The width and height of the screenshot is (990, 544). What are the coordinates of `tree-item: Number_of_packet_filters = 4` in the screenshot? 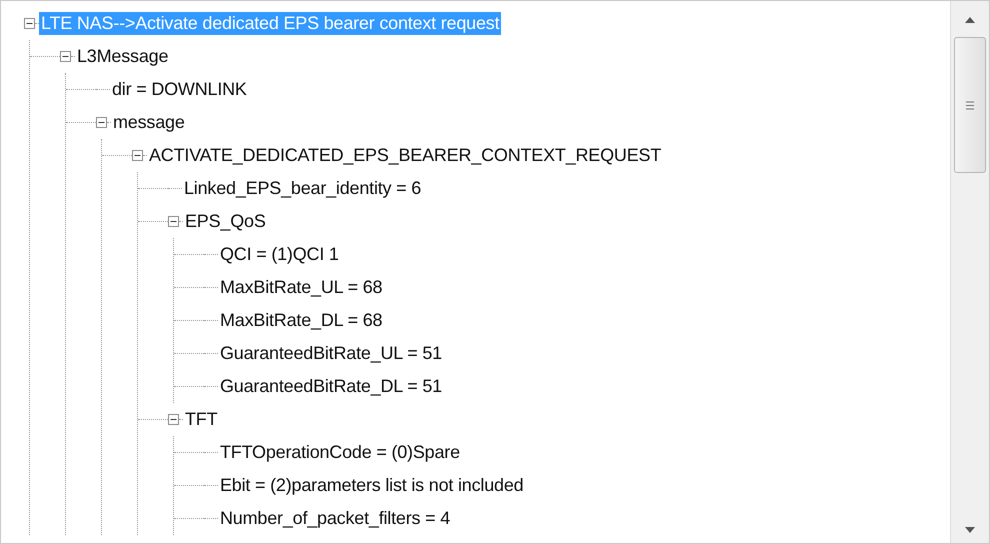 It's located at (335, 518).